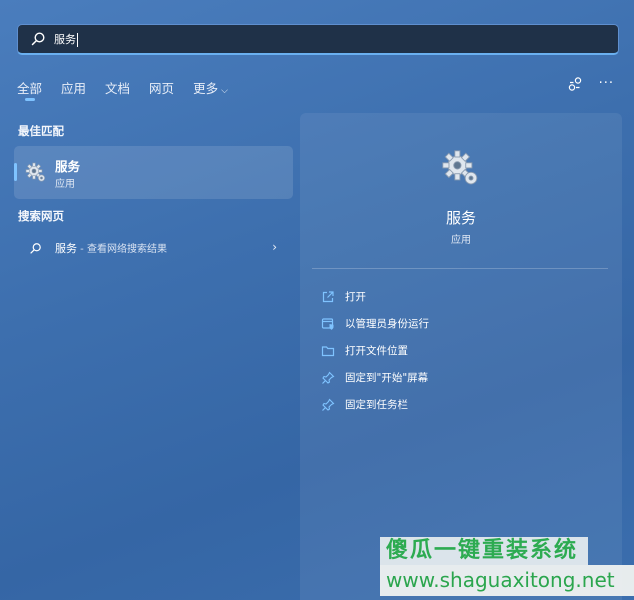 The image size is (634, 600). Describe the element at coordinates (575, 84) in the screenshot. I see `share-network-icon` at that location.